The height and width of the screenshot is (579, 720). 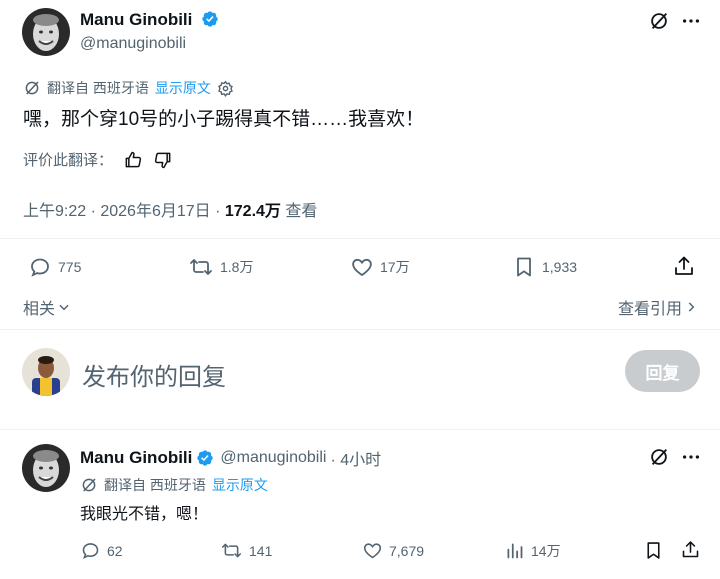 What do you see at coordinates (261, 550) in the screenshot?
I see `reply-retweet-count: 141` at bounding box center [261, 550].